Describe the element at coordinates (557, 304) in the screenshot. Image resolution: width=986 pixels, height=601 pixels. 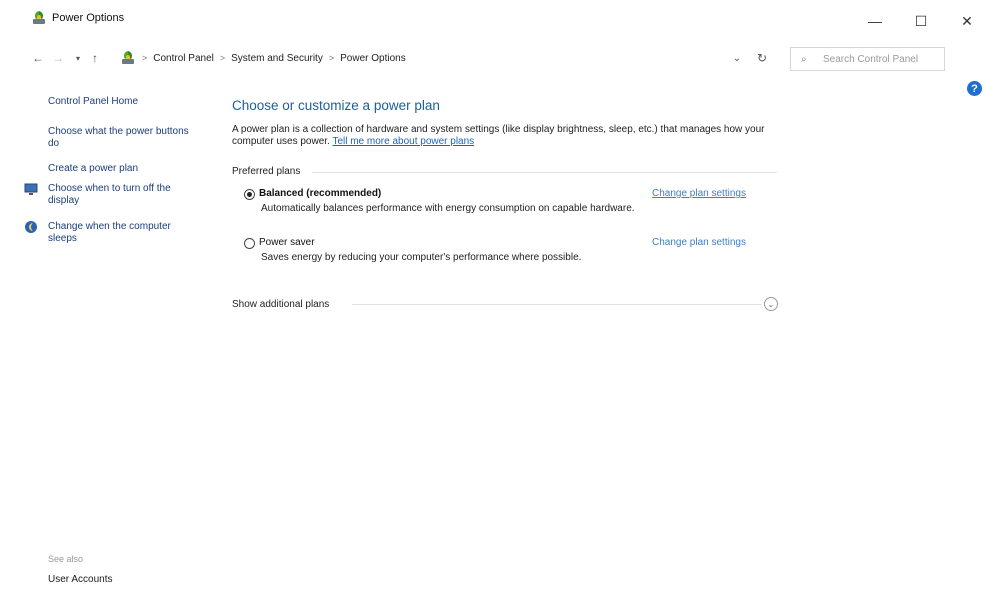
I see `additional-plans-divider` at that location.